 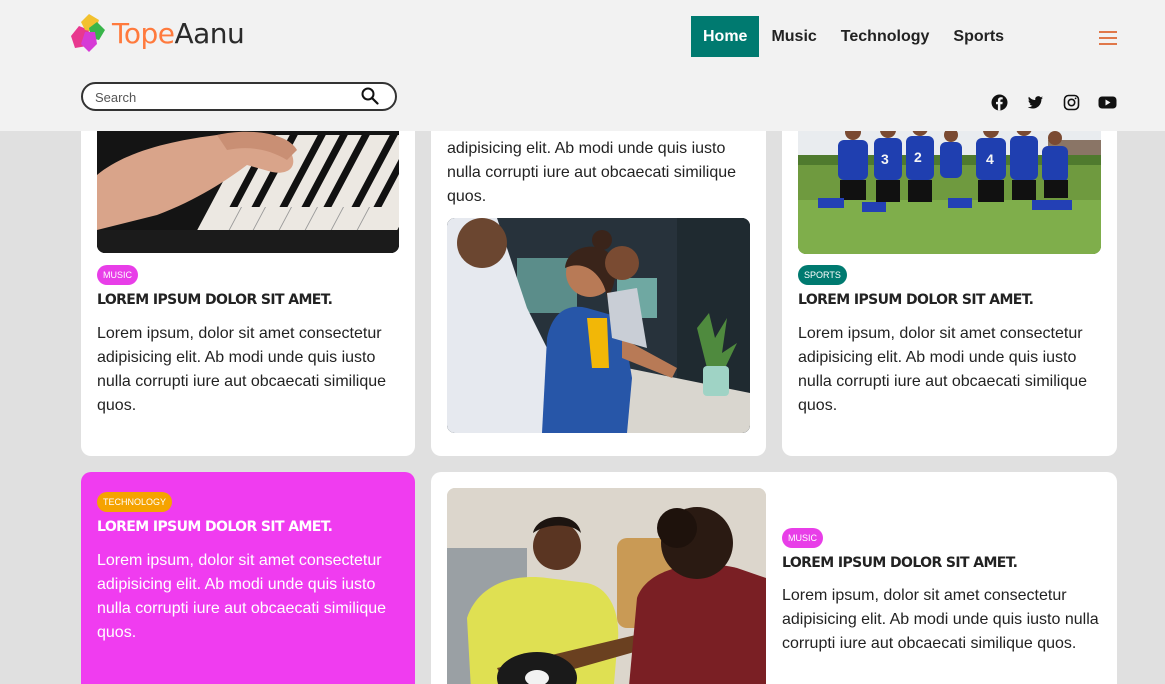 What do you see at coordinates (990, 159) in the screenshot?
I see `svg-text: 4` at bounding box center [990, 159].